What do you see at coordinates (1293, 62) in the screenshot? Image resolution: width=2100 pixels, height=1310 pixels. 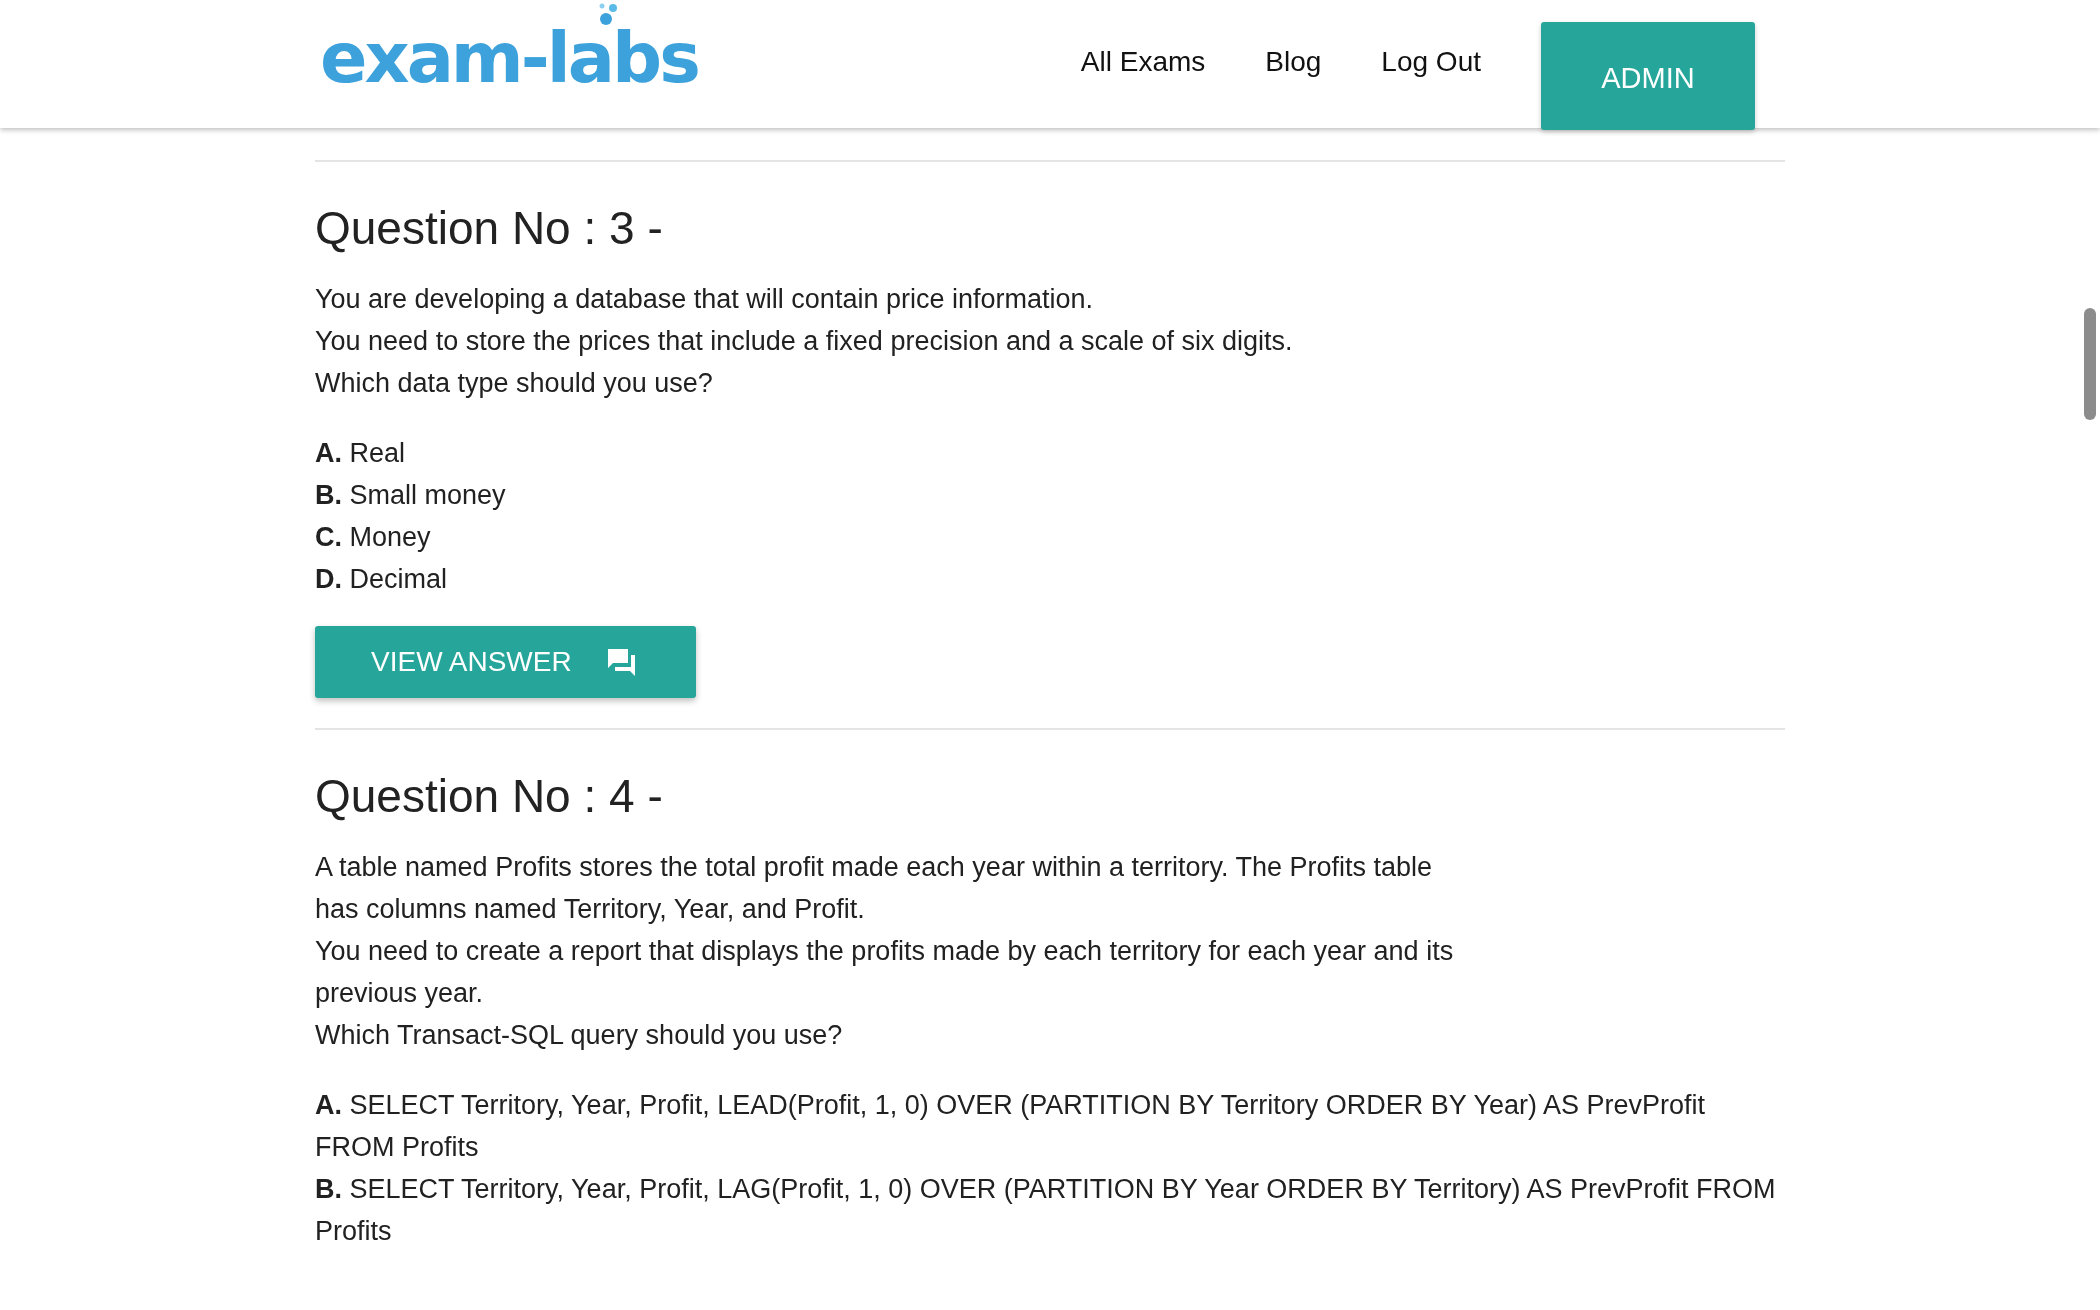 I see `nav-link: Blog` at bounding box center [1293, 62].